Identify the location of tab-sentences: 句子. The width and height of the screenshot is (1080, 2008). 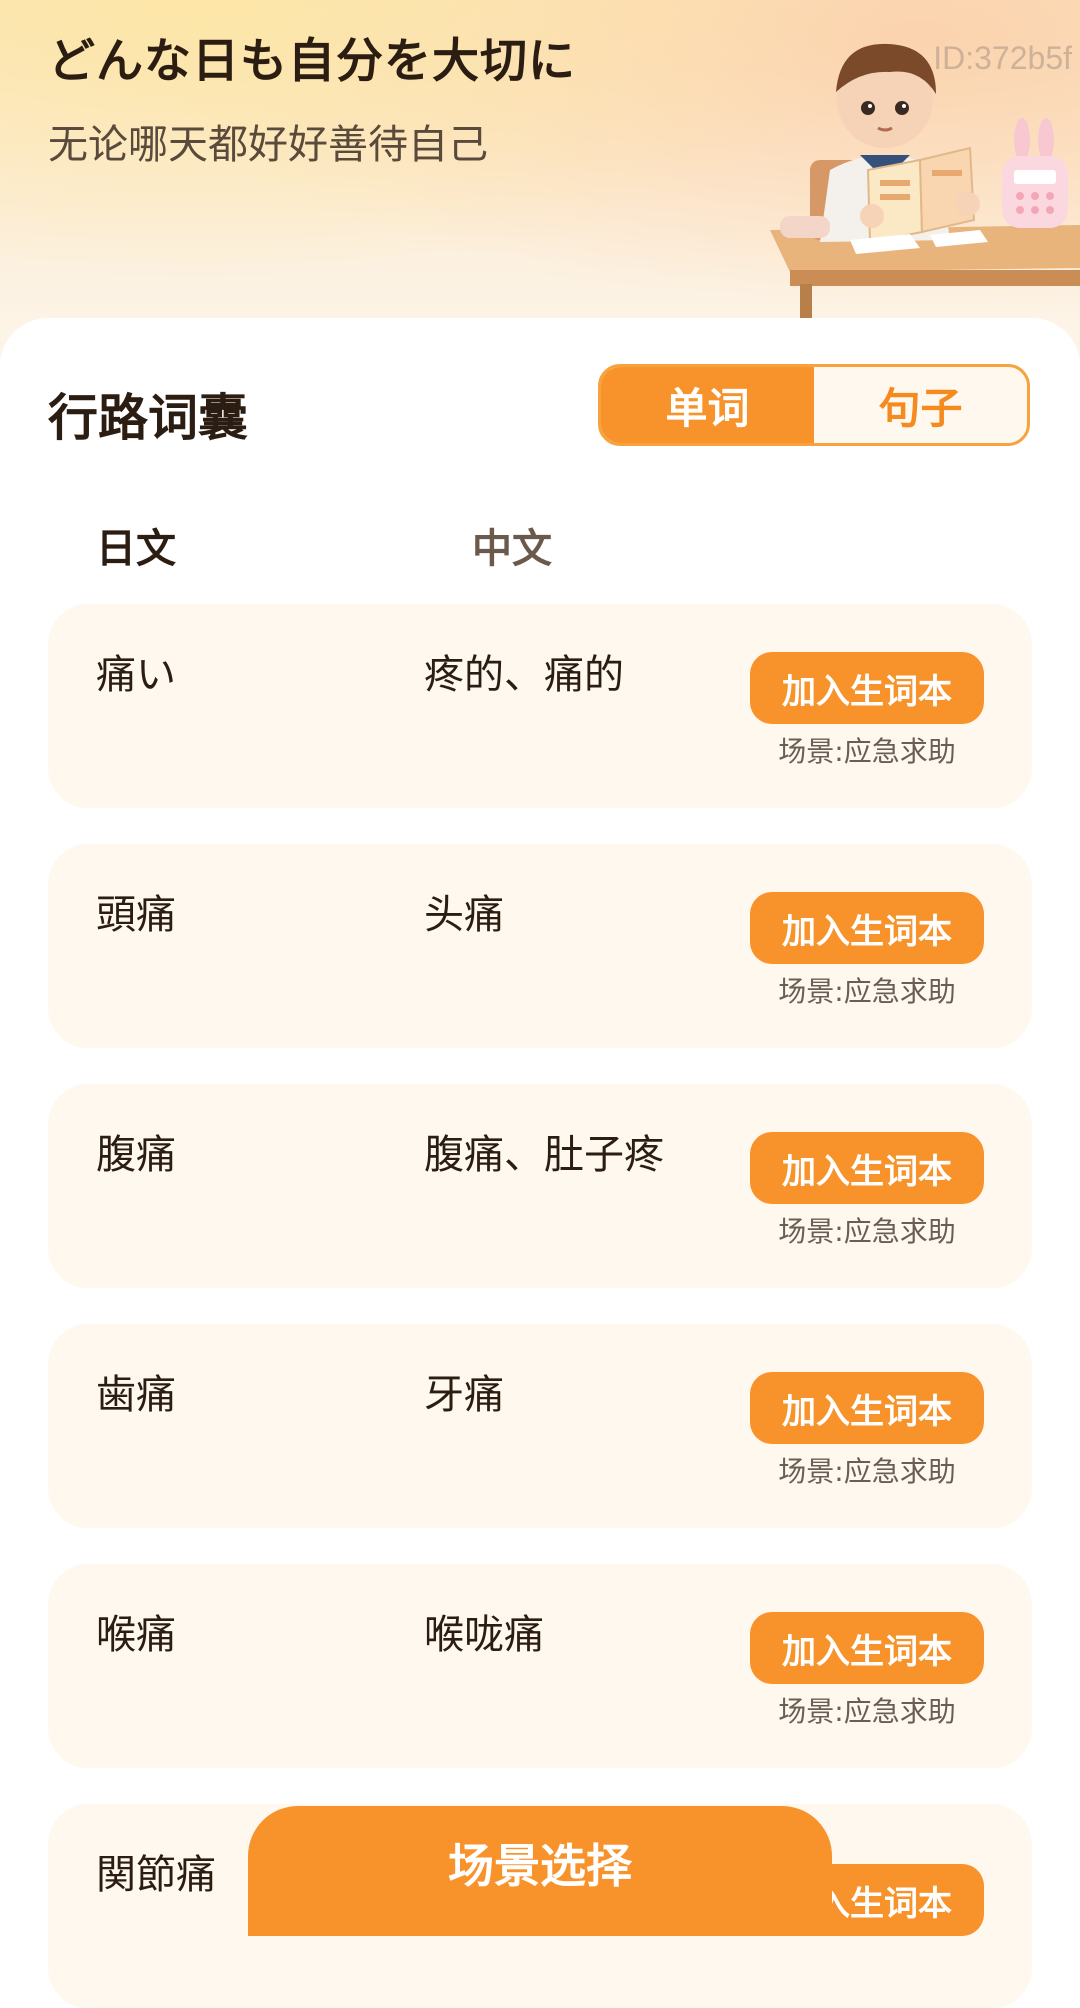
(920, 405).